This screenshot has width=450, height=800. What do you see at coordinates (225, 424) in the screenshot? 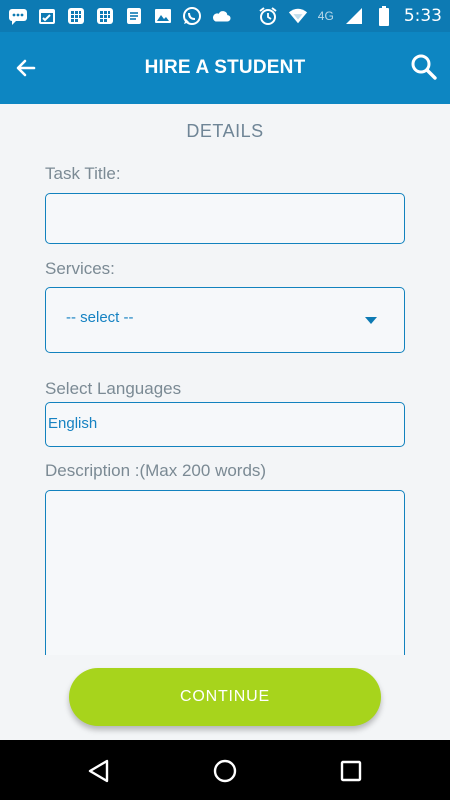
I see `languages-field: English` at bounding box center [225, 424].